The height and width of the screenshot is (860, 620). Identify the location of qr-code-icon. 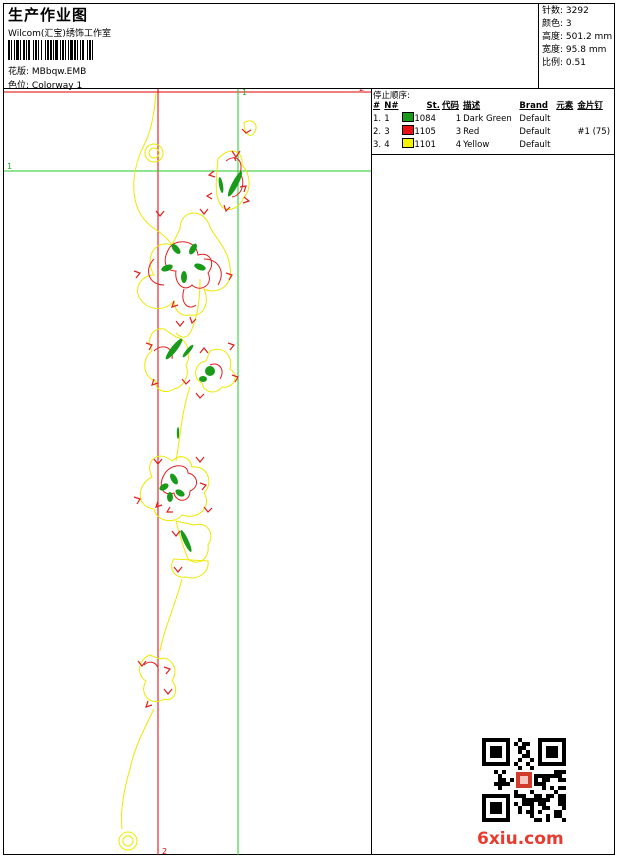
(524, 780).